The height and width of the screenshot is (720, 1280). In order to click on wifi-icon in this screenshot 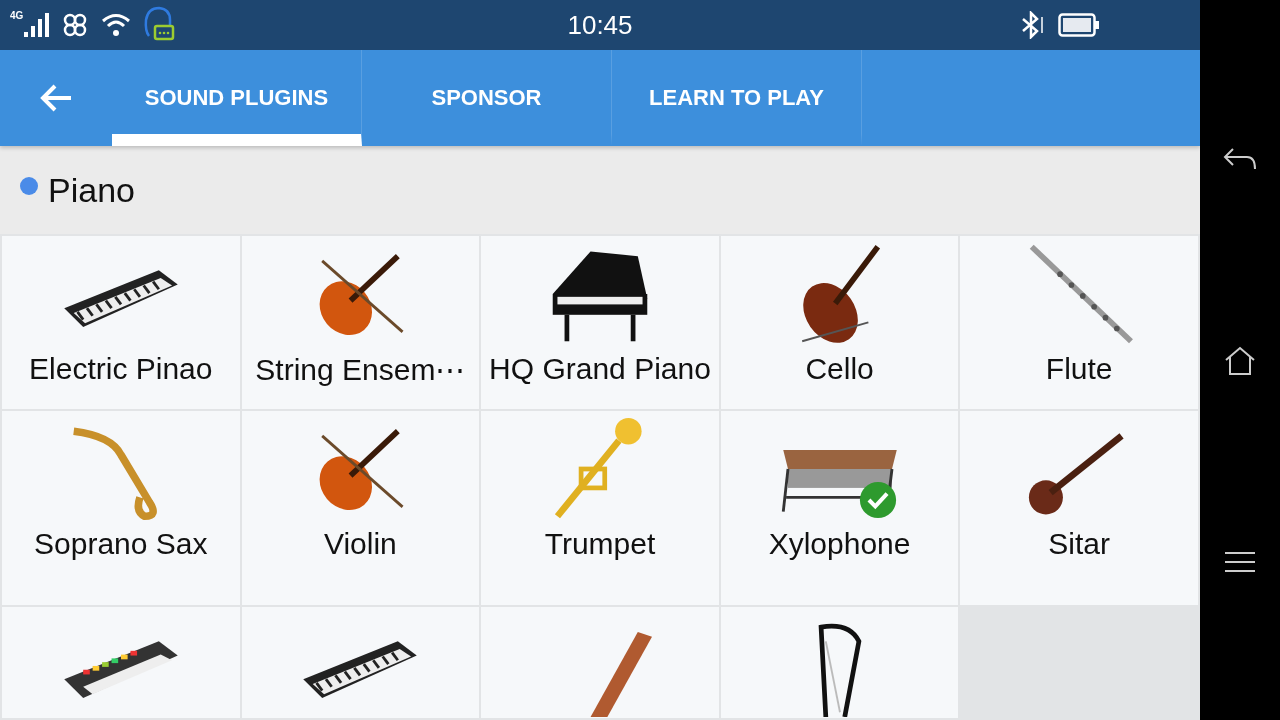, I will do `click(116, 25)`.